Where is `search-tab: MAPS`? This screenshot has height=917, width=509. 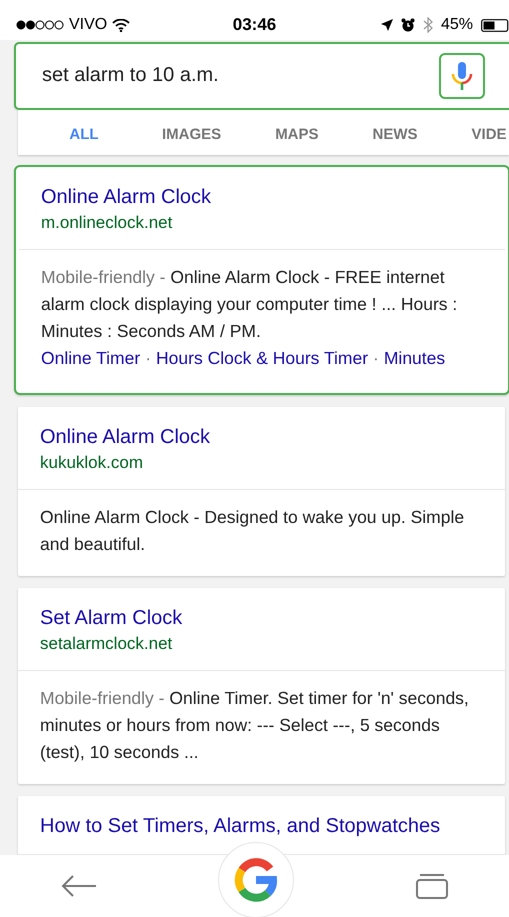
search-tab: MAPS is located at coordinates (297, 132).